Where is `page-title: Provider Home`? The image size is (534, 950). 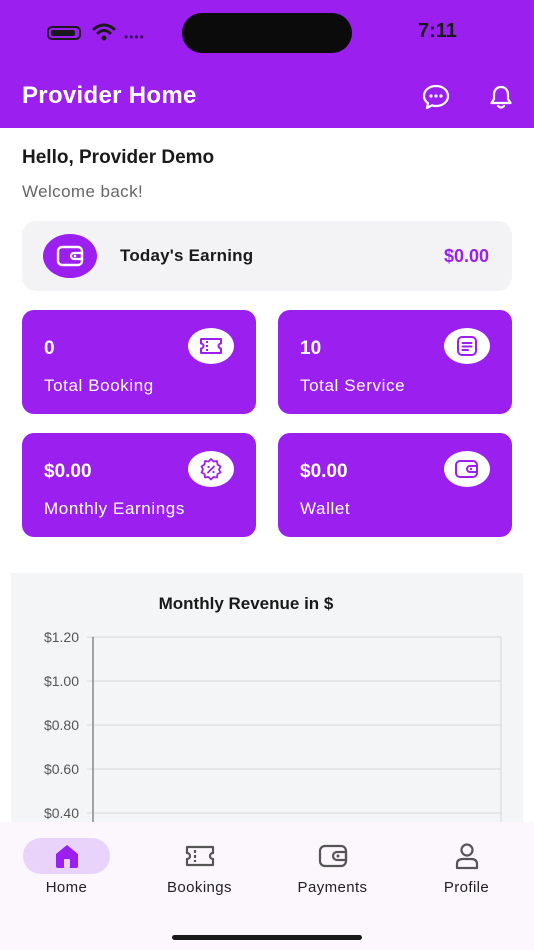
page-title: Provider Home is located at coordinates (109, 95).